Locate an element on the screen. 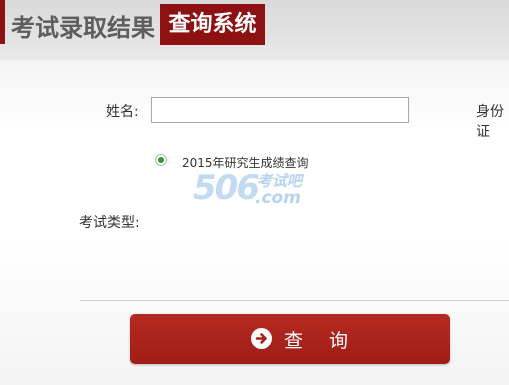 This screenshot has width=509, height=385. query-button: 查 询 is located at coordinates (290, 339).